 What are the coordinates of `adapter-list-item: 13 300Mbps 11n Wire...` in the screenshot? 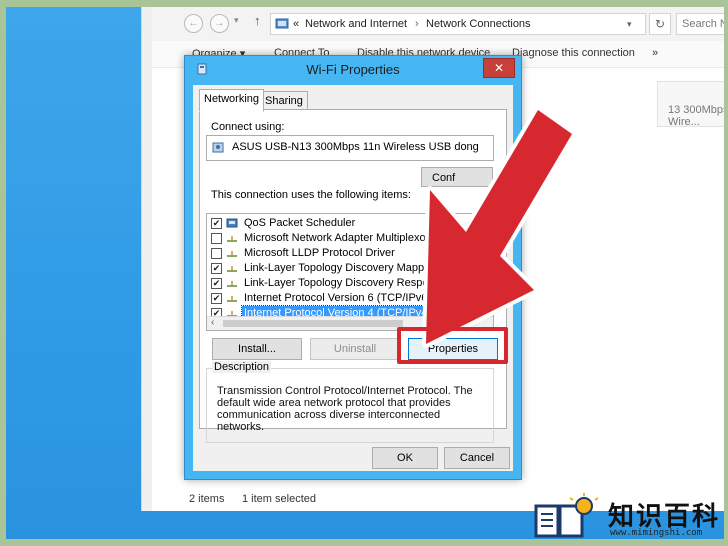 It's located at (690, 104).